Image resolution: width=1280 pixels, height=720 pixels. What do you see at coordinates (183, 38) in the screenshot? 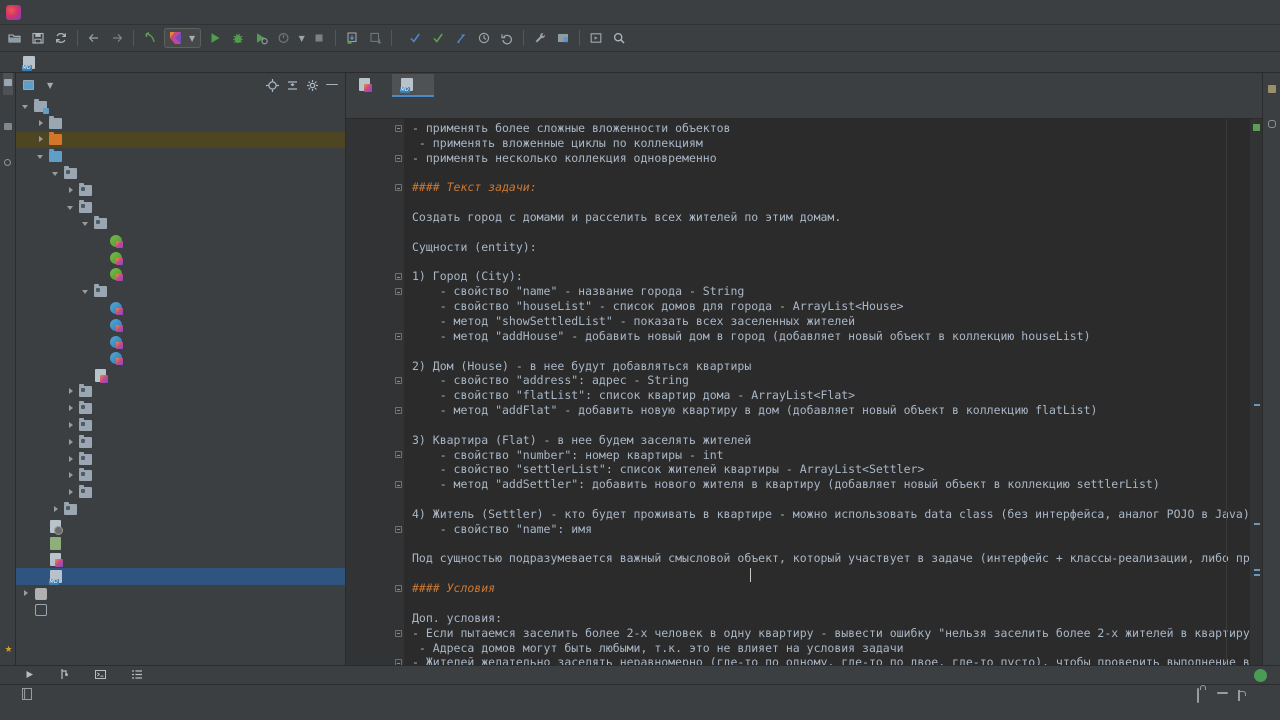
I see `run-configuration-selector: ▼` at bounding box center [183, 38].